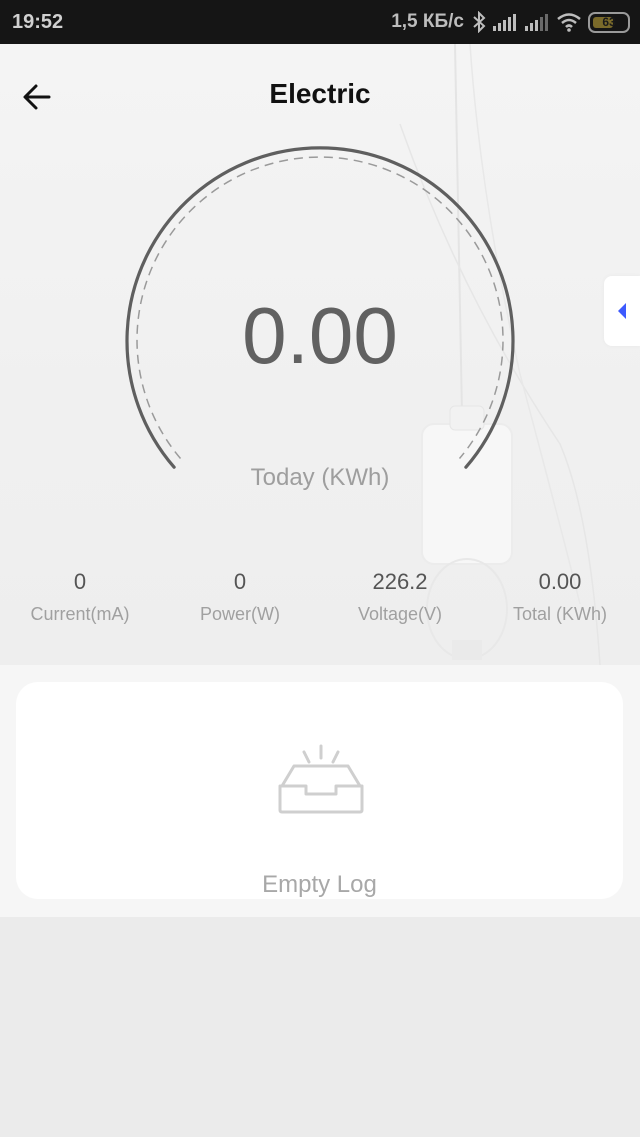 The height and width of the screenshot is (1137, 640). Describe the element at coordinates (560, 614) in the screenshot. I see `stat-label: Total (KWh)` at that location.